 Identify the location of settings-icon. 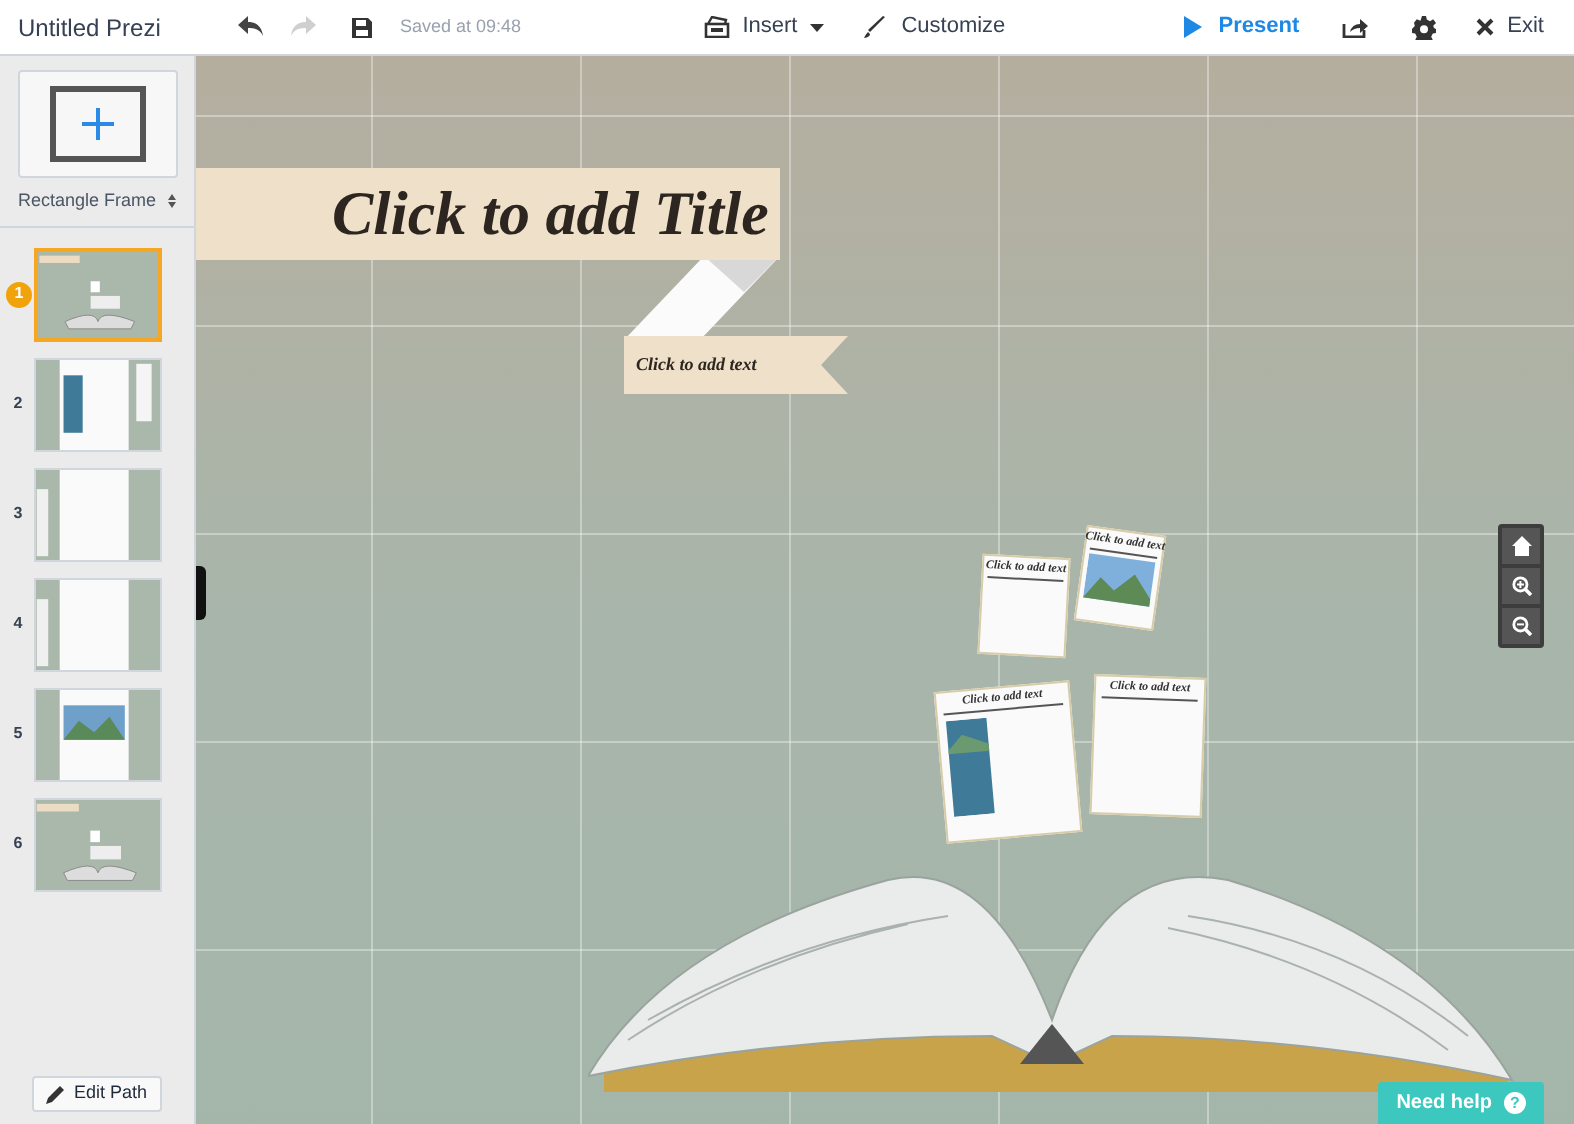
(1423, 27).